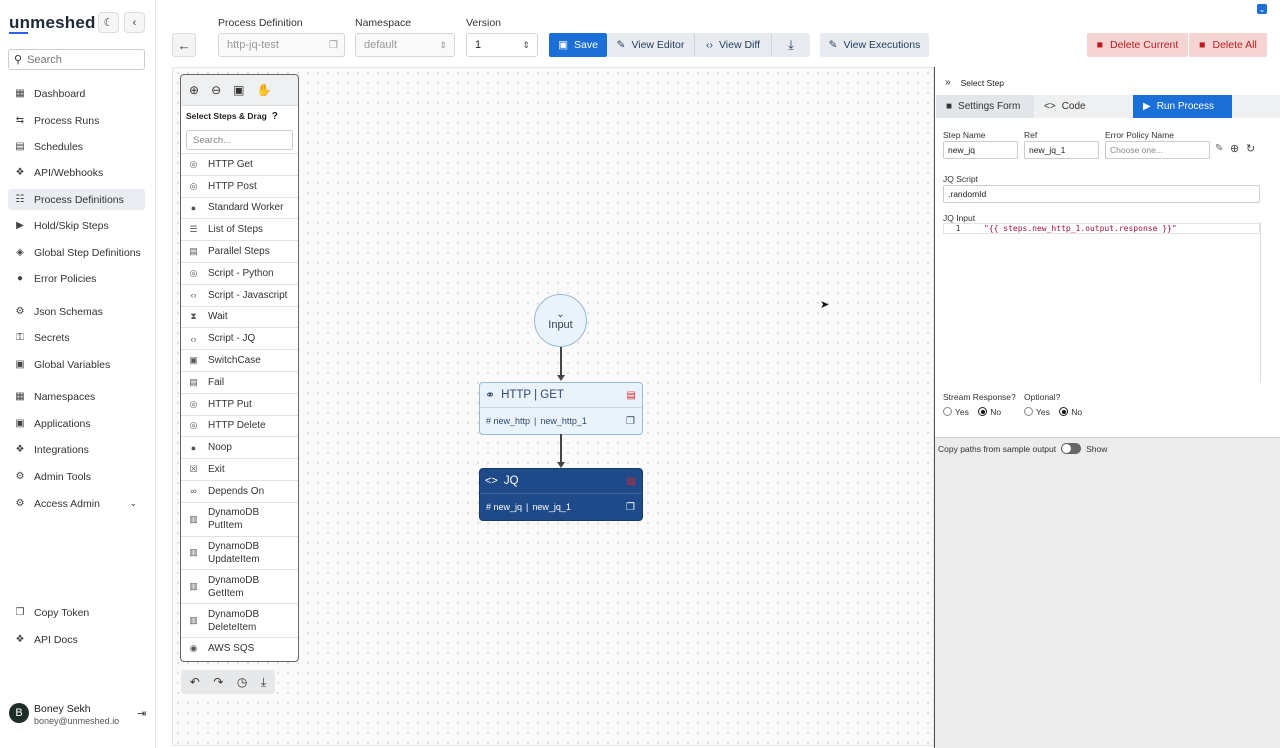  What do you see at coordinates (1061, 150) in the screenshot?
I see `ref-input: new_jq_1` at bounding box center [1061, 150].